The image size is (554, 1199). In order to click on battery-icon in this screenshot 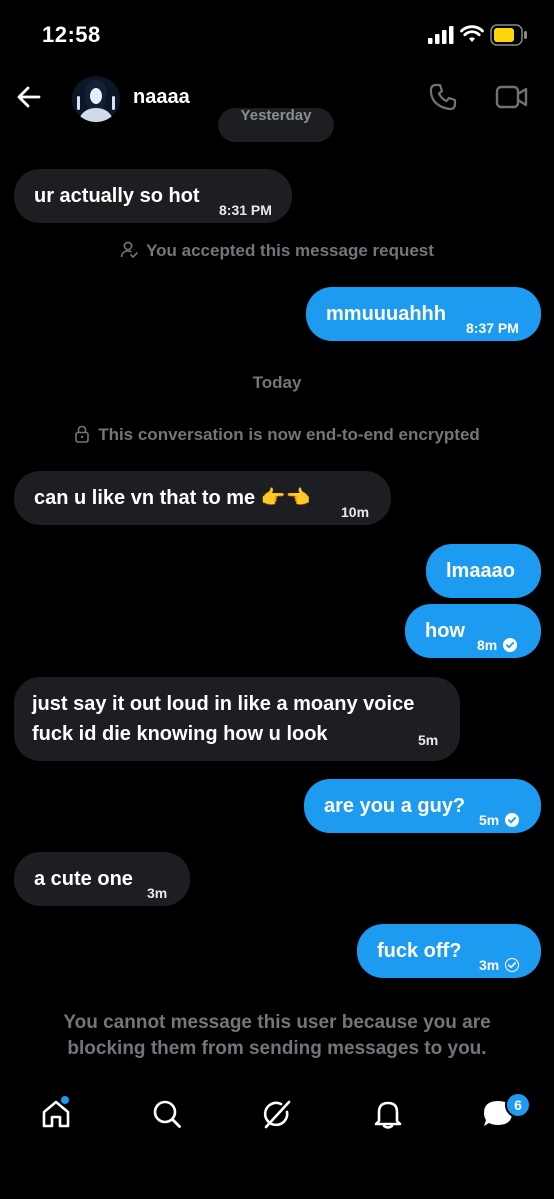, I will do `click(508, 35)`.